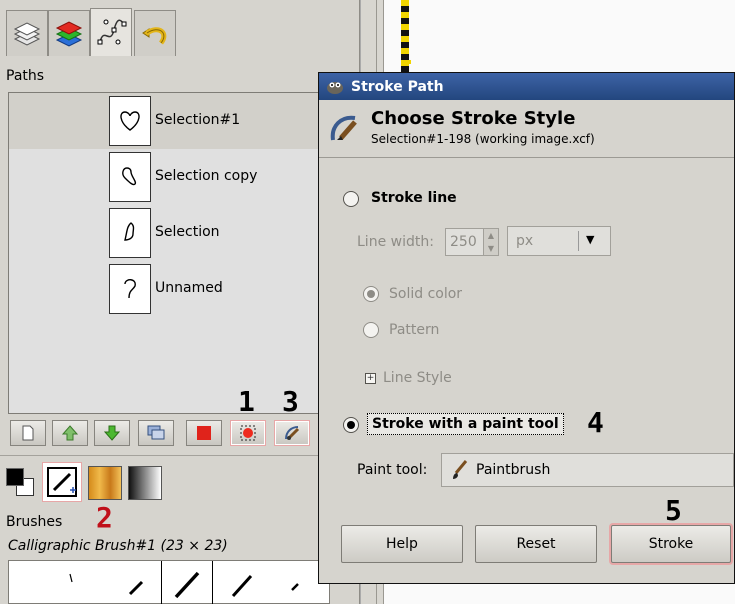 This screenshot has height=604, width=735. Describe the element at coordinates (578, 241) in the screenshot. I see `combo-divider` at that location.